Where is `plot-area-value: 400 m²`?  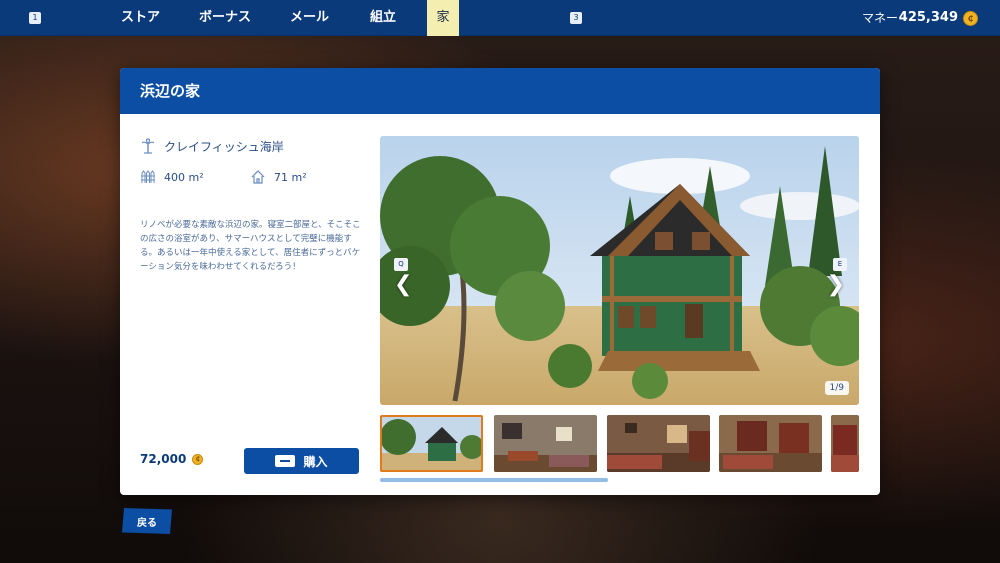 plot-area-value: 400 m² is located at coordinates (184, 177).